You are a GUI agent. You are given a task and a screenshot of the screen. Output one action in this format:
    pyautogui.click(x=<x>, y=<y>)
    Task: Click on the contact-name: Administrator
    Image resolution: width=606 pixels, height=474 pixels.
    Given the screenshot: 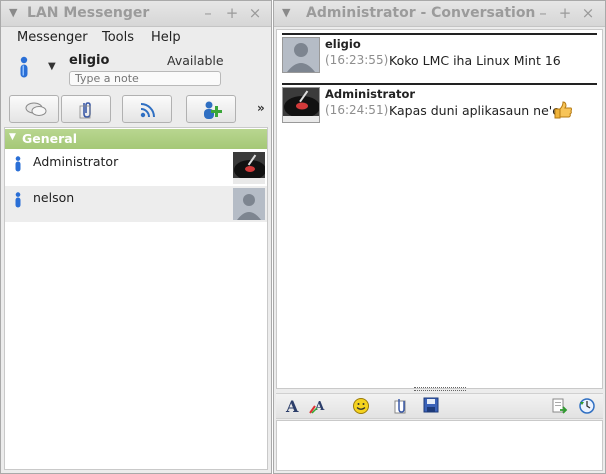 What is the action you would take?
    pyautogui.click(x=76, y=161)
    